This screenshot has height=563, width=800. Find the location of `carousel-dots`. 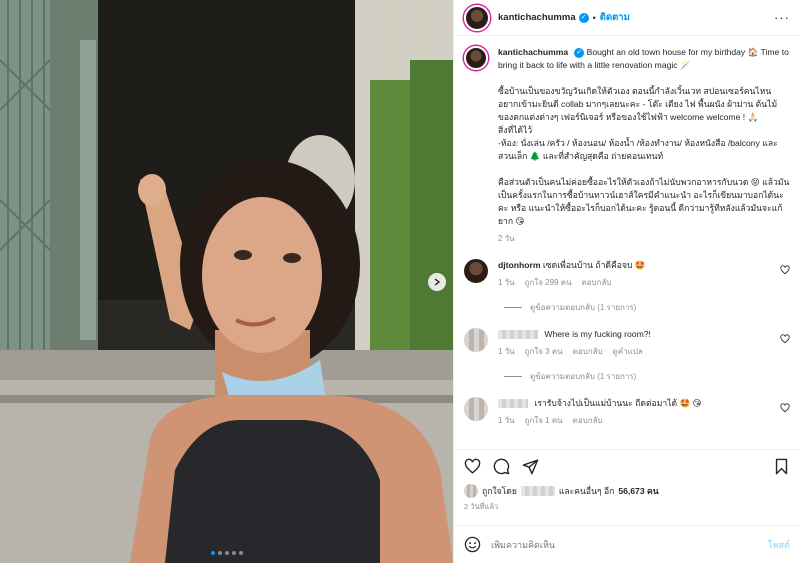

carousel-dots is located at coordinates (226, 553).